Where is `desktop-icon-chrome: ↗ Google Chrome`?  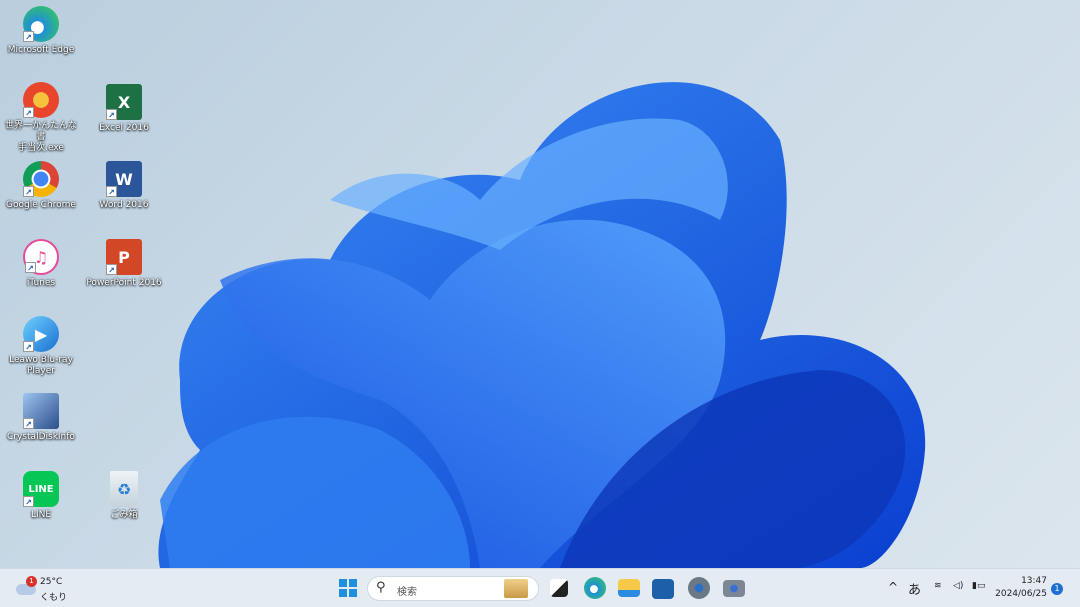
desktop-icon-chrome: ↗ Google Chrome is located at coordinates (41, 186).